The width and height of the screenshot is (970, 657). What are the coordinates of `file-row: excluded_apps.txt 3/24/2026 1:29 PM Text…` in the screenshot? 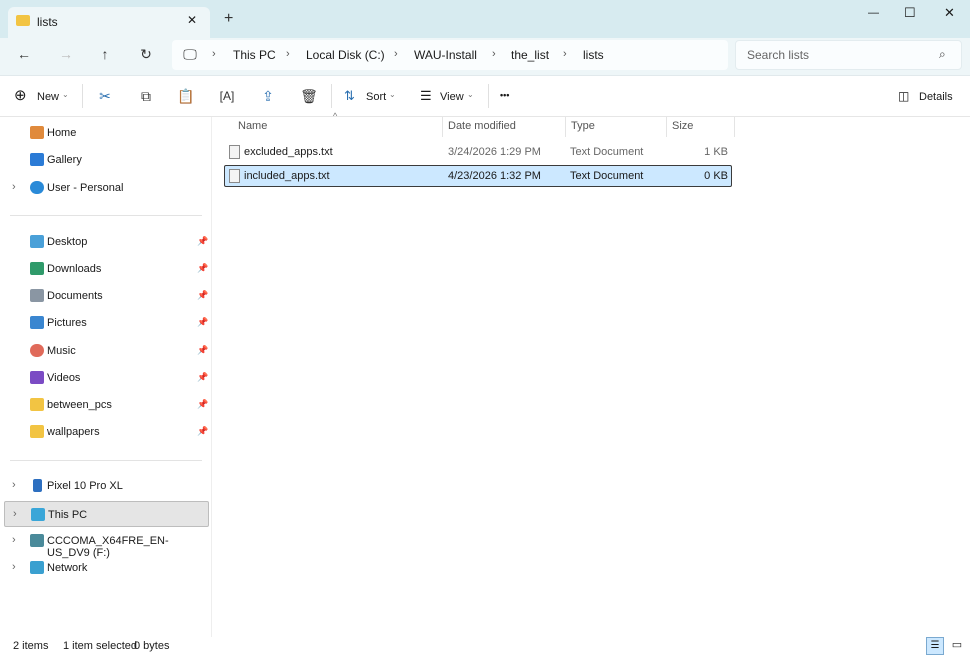 It's located at (478, 152).